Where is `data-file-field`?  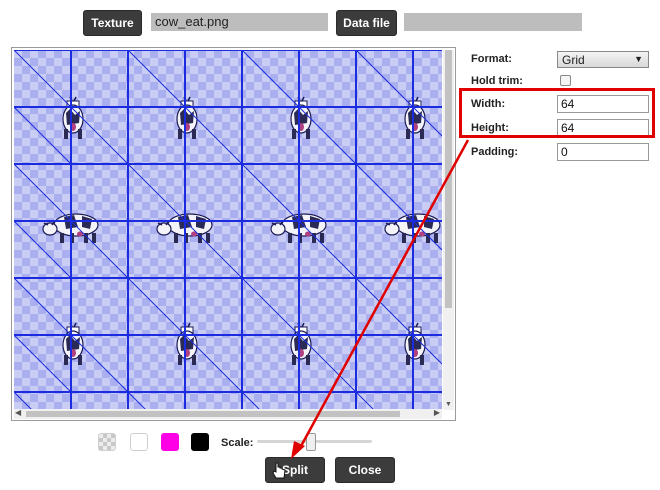
data-file-field is located at coordinates (493, 22).